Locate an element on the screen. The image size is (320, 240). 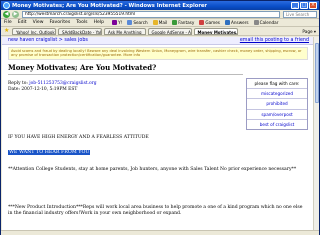
page-title: Money Motivates; Are You Motivated? is located at coordinates (82, 67).